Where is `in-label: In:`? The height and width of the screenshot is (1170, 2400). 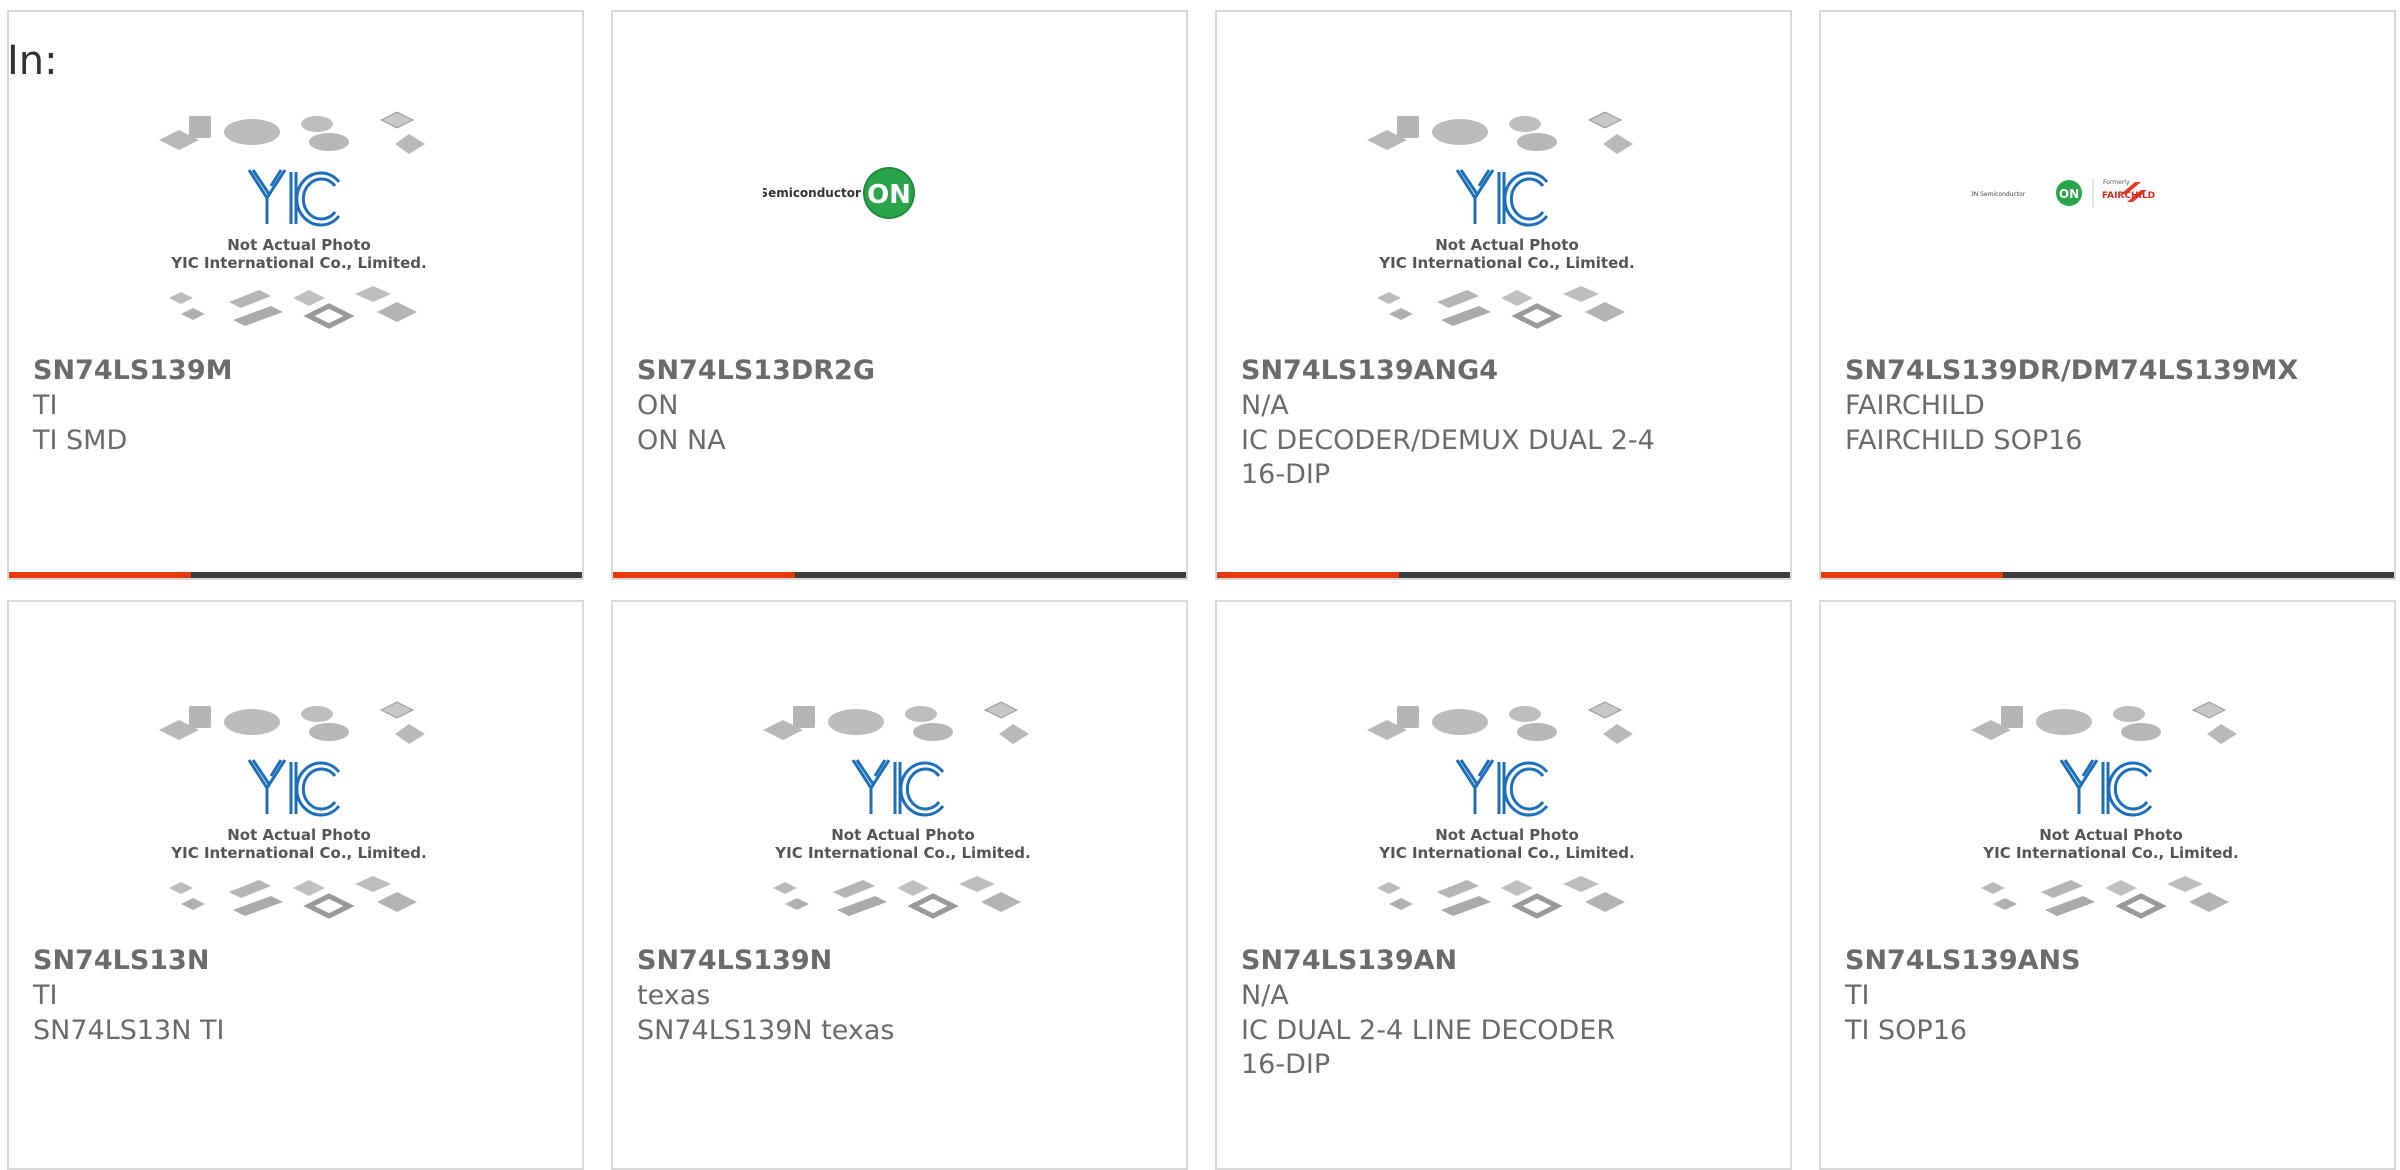
in-label: In: is located at coordinates (32, 61).